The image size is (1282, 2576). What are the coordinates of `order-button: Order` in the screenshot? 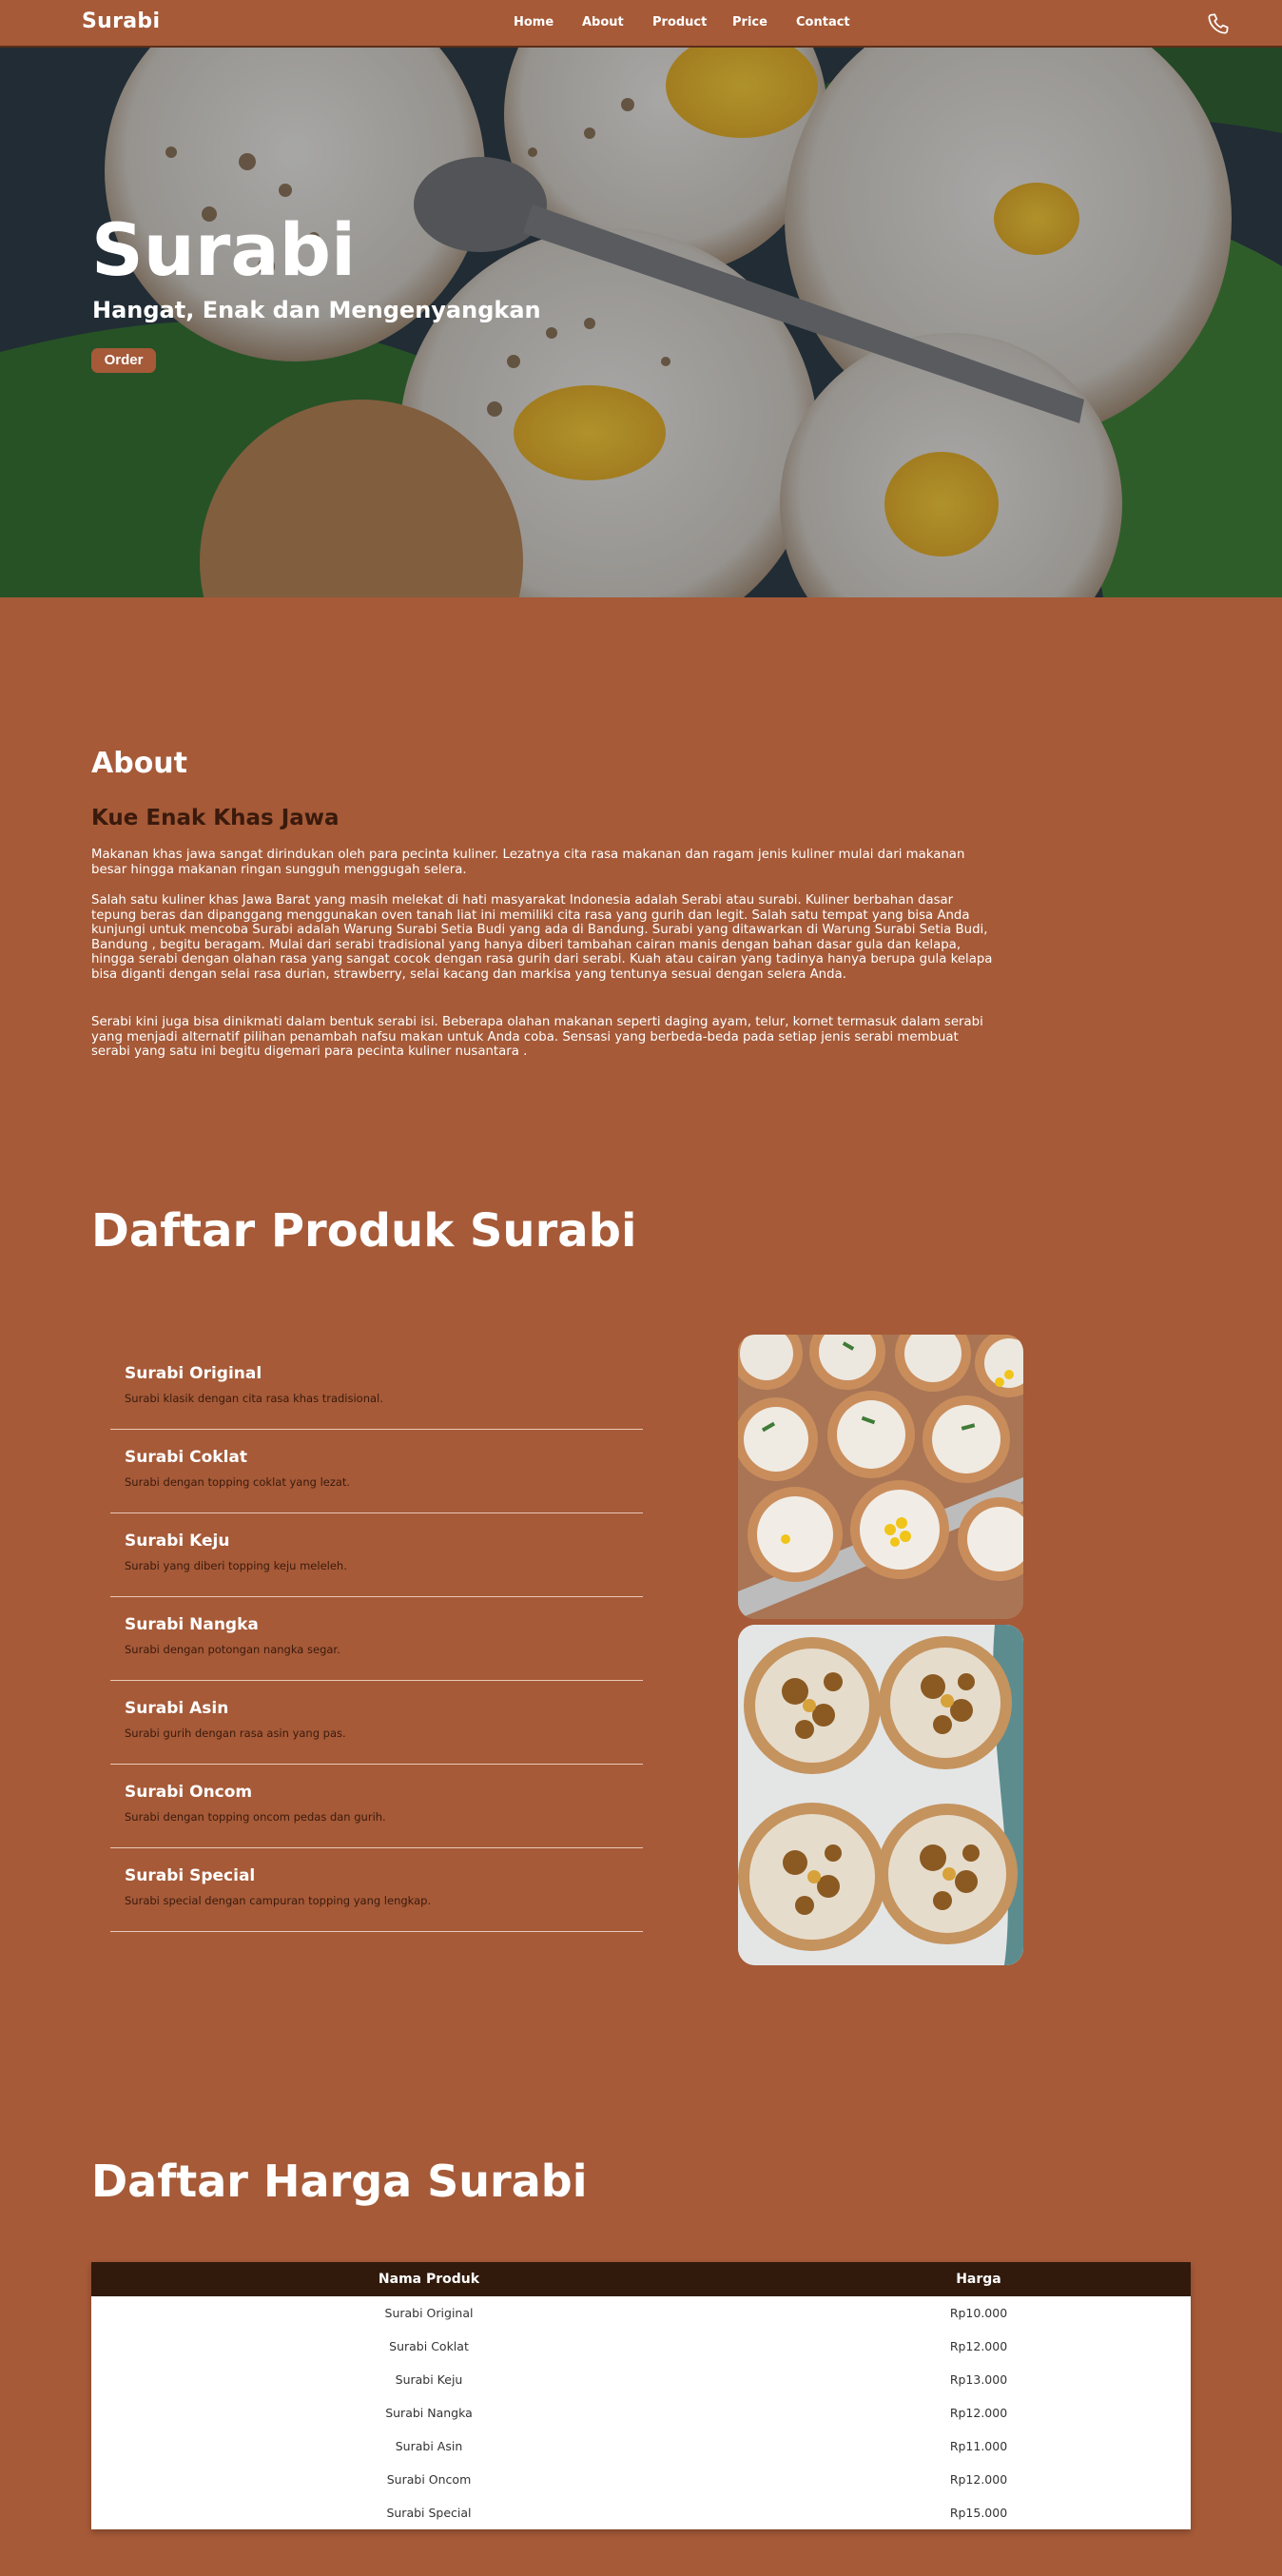 It's located at (123, 361).